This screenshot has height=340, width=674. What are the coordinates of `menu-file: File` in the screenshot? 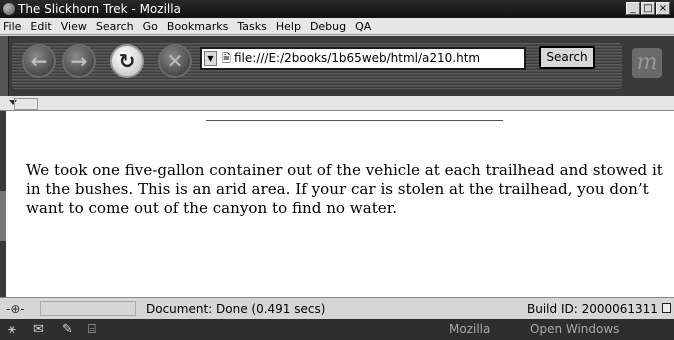 It's located at (12, 26).